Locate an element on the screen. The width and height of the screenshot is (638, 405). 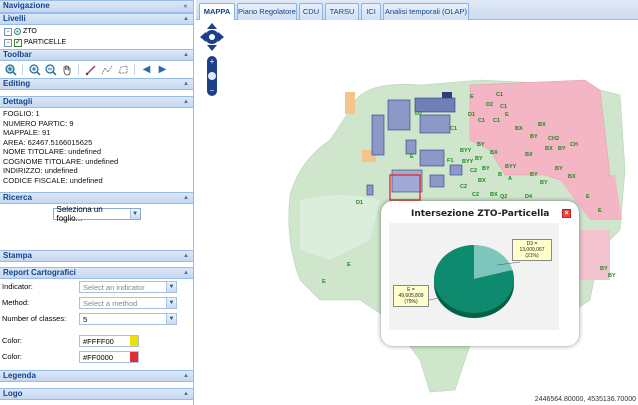
toolbar-separator is located at coordinates (22, 69).